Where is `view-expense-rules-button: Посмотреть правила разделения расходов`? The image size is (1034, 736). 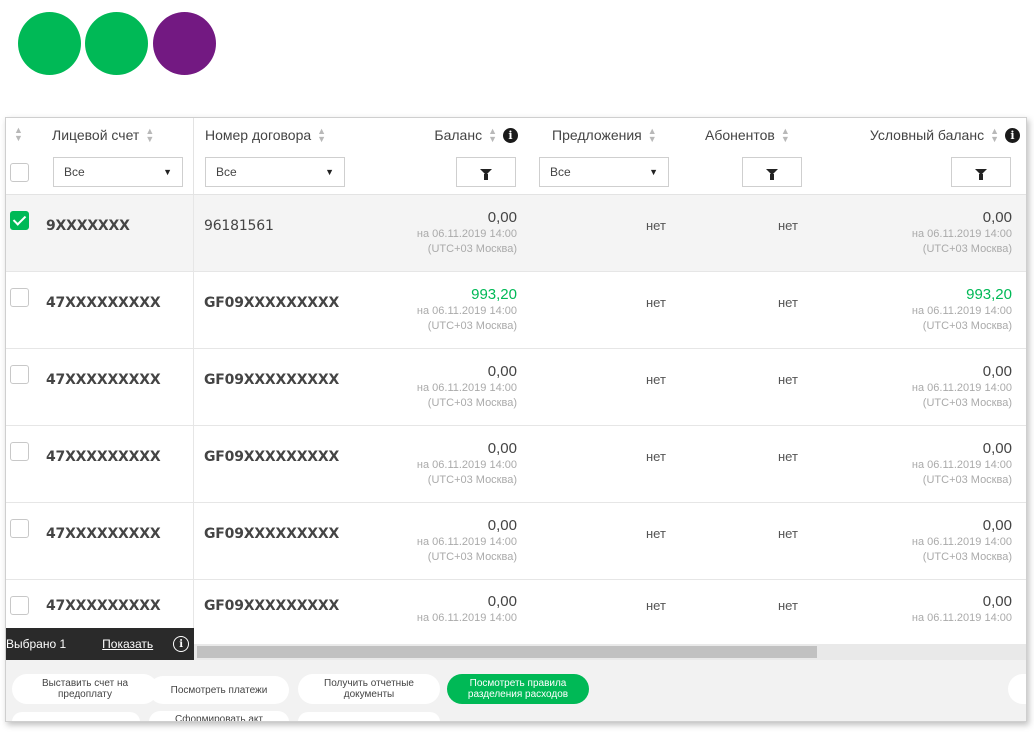
view-expense-rules-button: Посмотреть правила разделения расходов is located at coordinates (518, 689).